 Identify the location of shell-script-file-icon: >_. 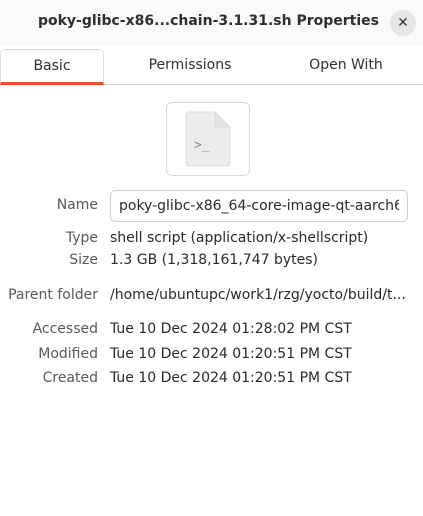
(208, 139).